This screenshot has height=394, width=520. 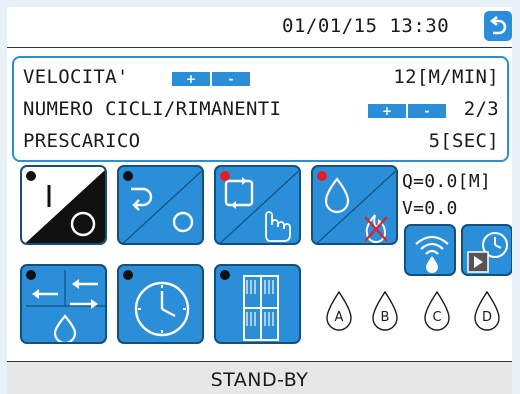 What do you see at coordinates (160, 205) in the screenshot?
I see `return-cycle-button` at bounding box center [160, 205].